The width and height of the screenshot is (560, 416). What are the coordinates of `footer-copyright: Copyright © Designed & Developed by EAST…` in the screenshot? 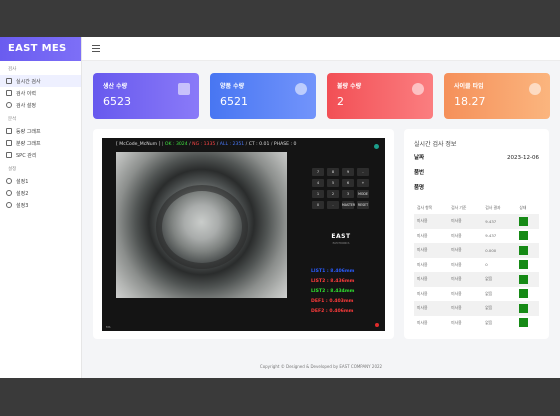 It's located at (321, 366).